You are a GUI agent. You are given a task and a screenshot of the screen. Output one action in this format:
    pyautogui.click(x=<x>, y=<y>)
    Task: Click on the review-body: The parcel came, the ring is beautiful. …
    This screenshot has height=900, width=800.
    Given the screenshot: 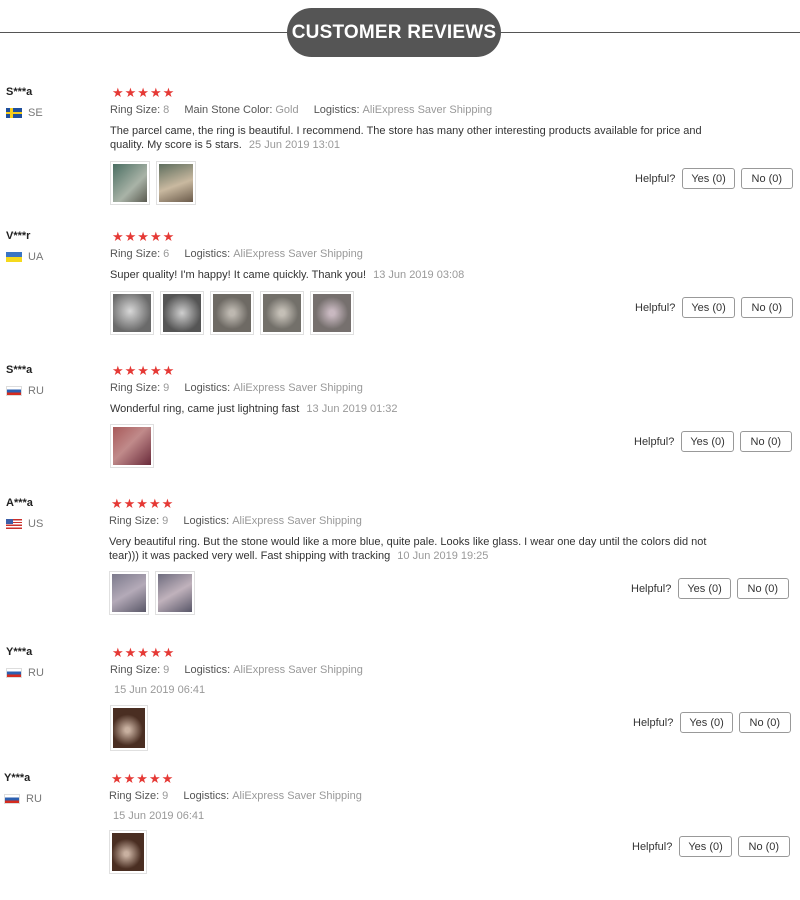 What is the action you would take?
    pyautogui.click(x=410, y=138)
    